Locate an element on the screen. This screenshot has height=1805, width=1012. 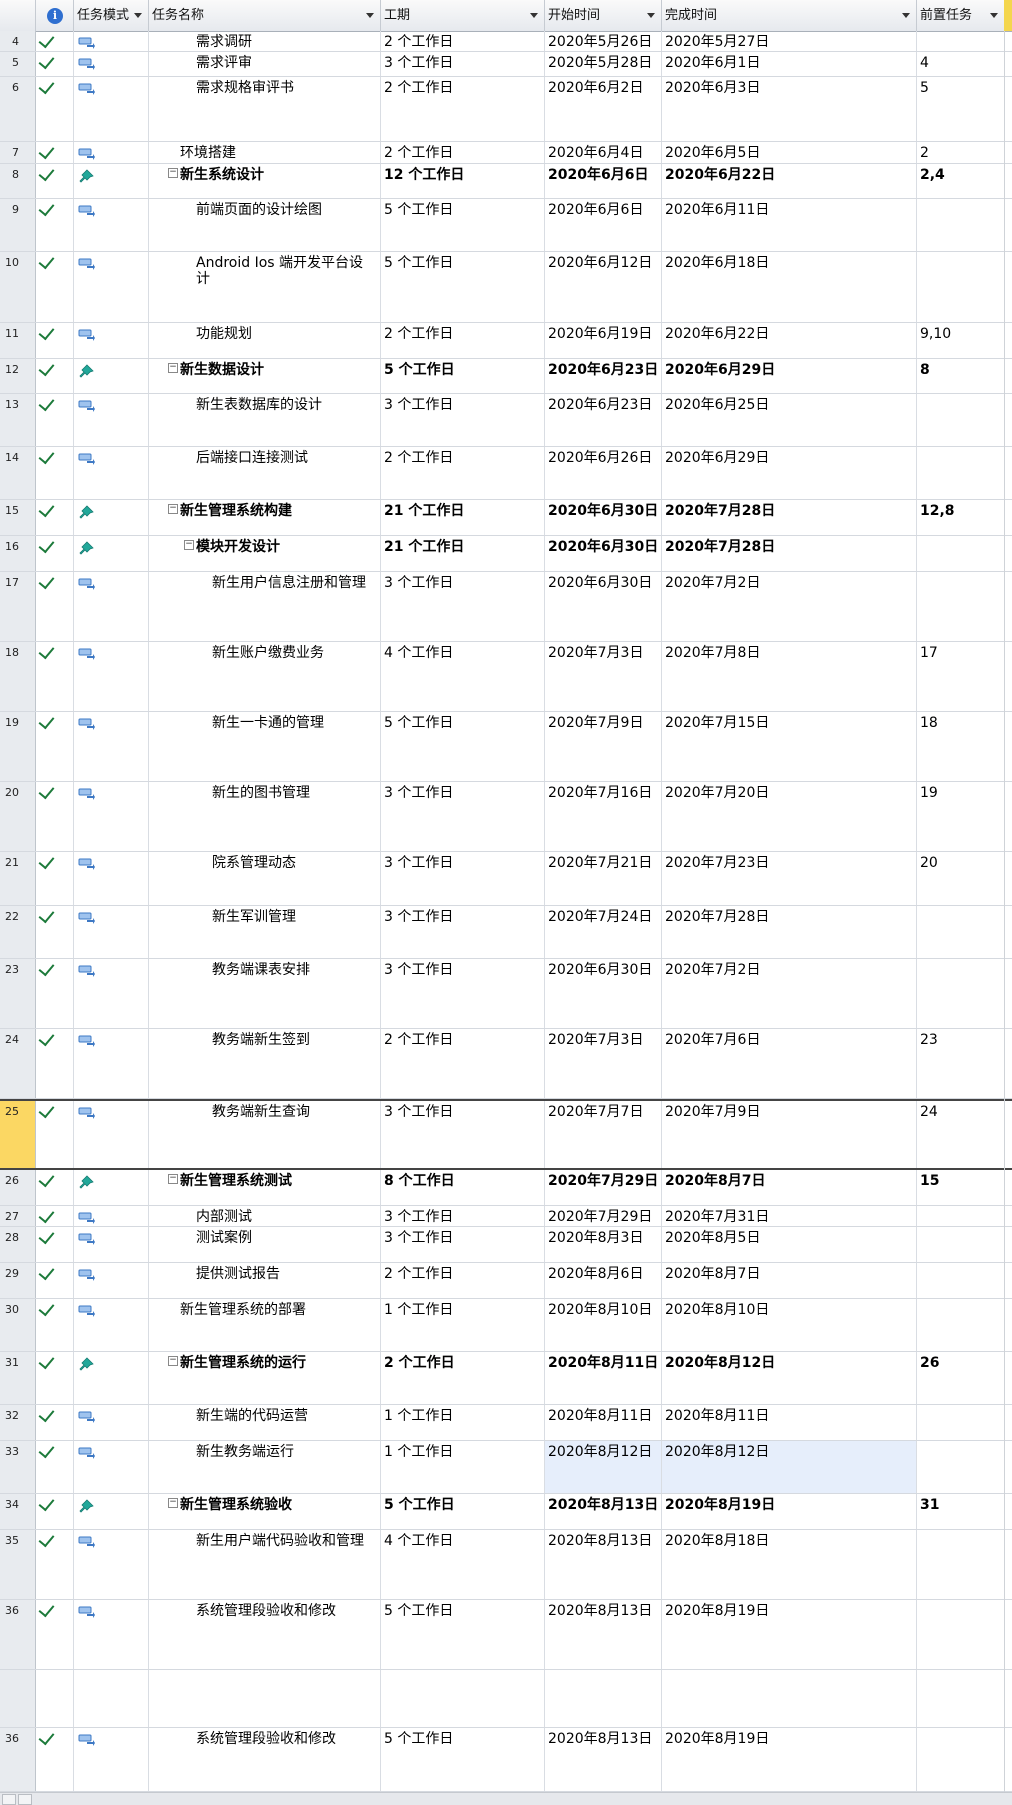
start-date-cell: 2020年8月13日 is located at coordinates (603, 1564).